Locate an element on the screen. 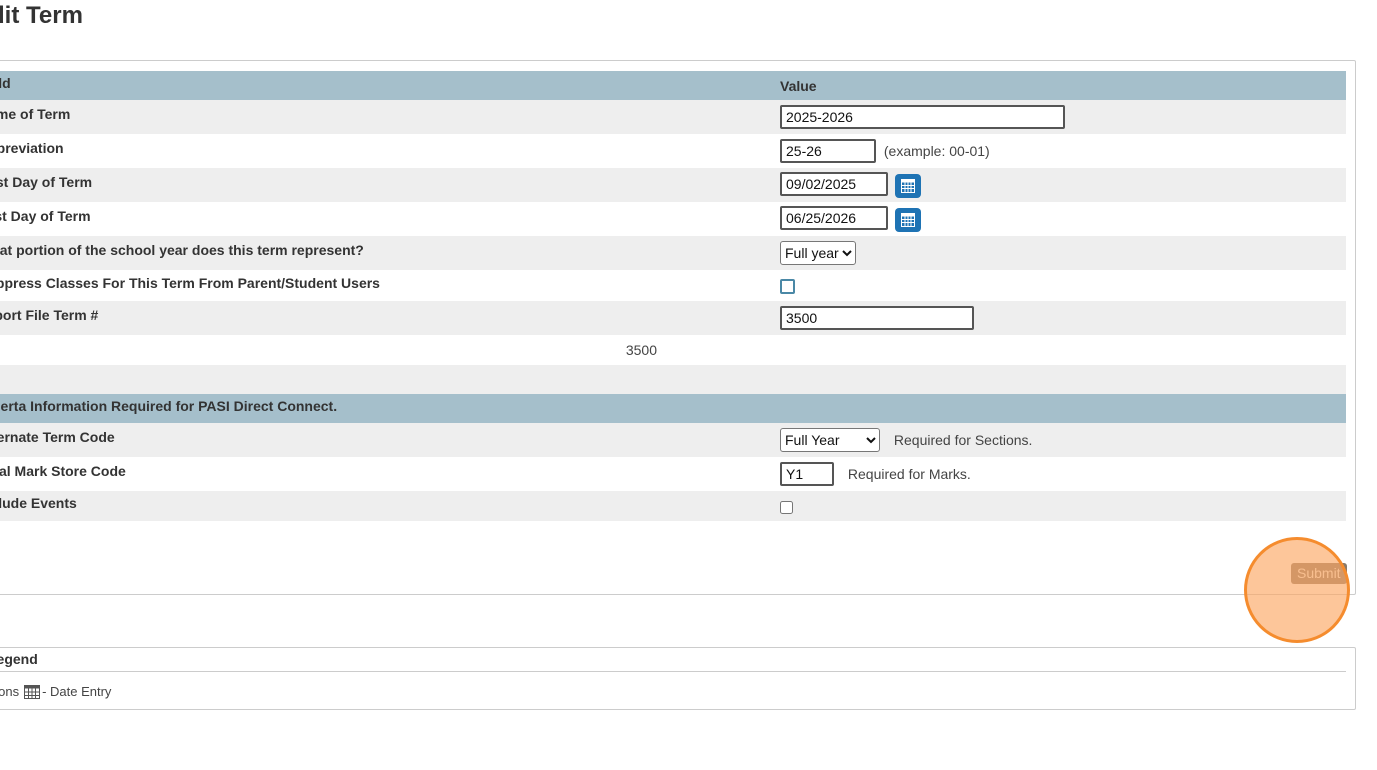  final-mark-hint: Required for Marks. is located at coordinates (909, 474).